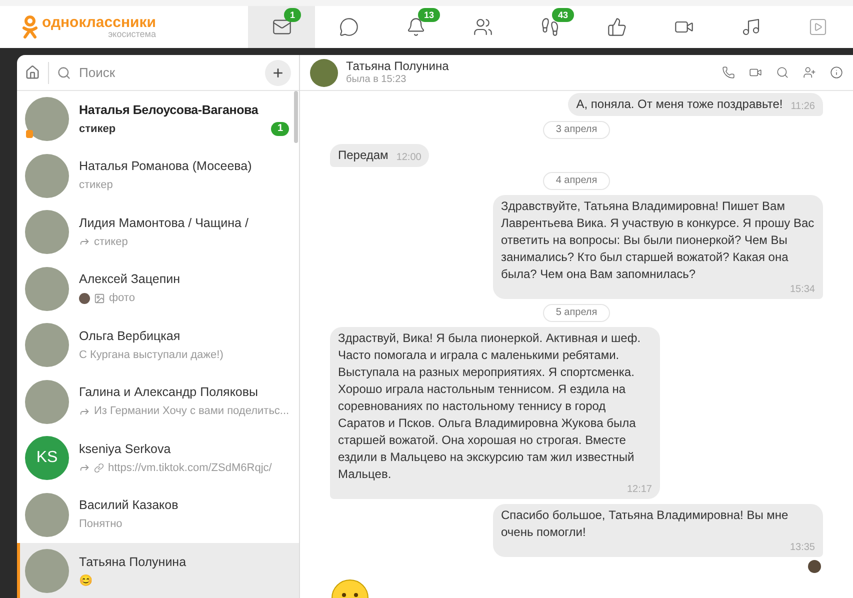 Image resolution: width=853 pixels, height=598 pixels. I want to click on message-time: 12:00, so click(409, 157).